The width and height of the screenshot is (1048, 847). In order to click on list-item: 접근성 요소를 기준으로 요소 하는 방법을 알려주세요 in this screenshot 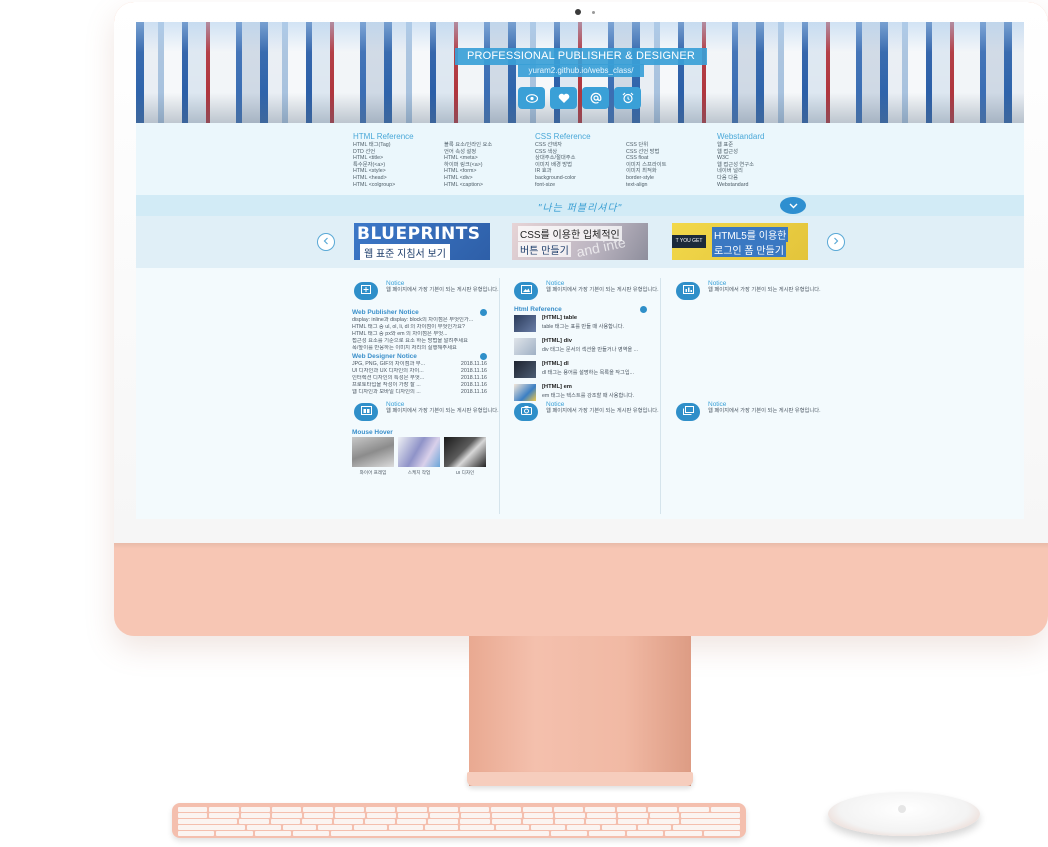, I will do `click(419, 341)`.